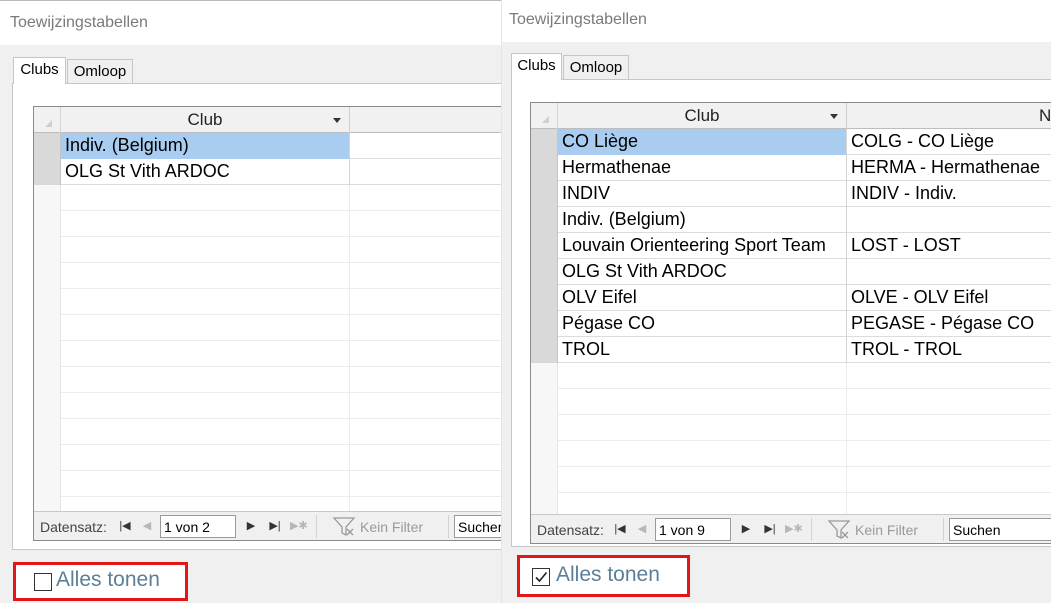  I want to click on mapping-cell: INDIV - Indiv., so click(949, 194).